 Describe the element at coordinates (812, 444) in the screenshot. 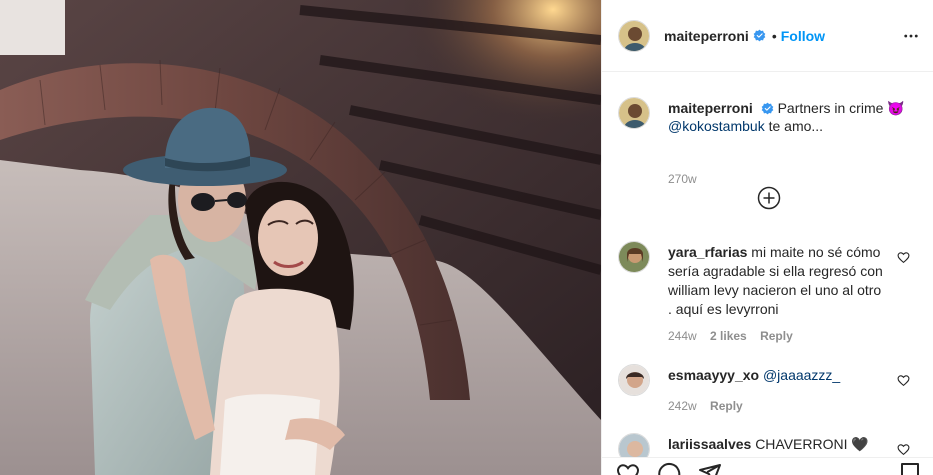

I see `comment-body: CHAVERRONI 🖤` at that location.